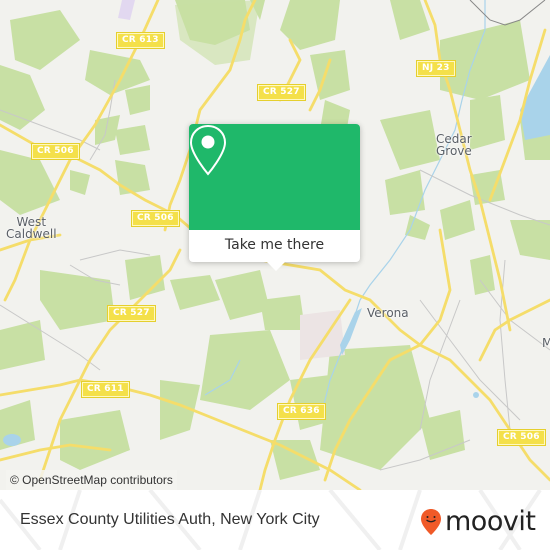 This screenshot has width=550, height=550. Describe the element at coordinates (274, 177) in the screenshot. I see `popup-header` at that location.